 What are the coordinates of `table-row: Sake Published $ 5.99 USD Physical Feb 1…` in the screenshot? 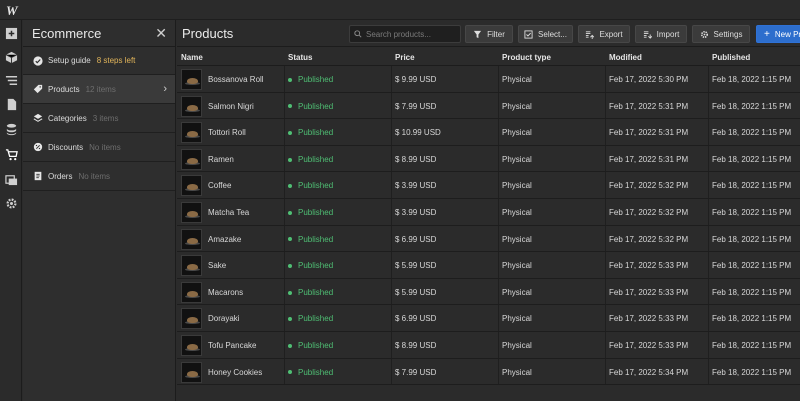 It's located at (488, 265).